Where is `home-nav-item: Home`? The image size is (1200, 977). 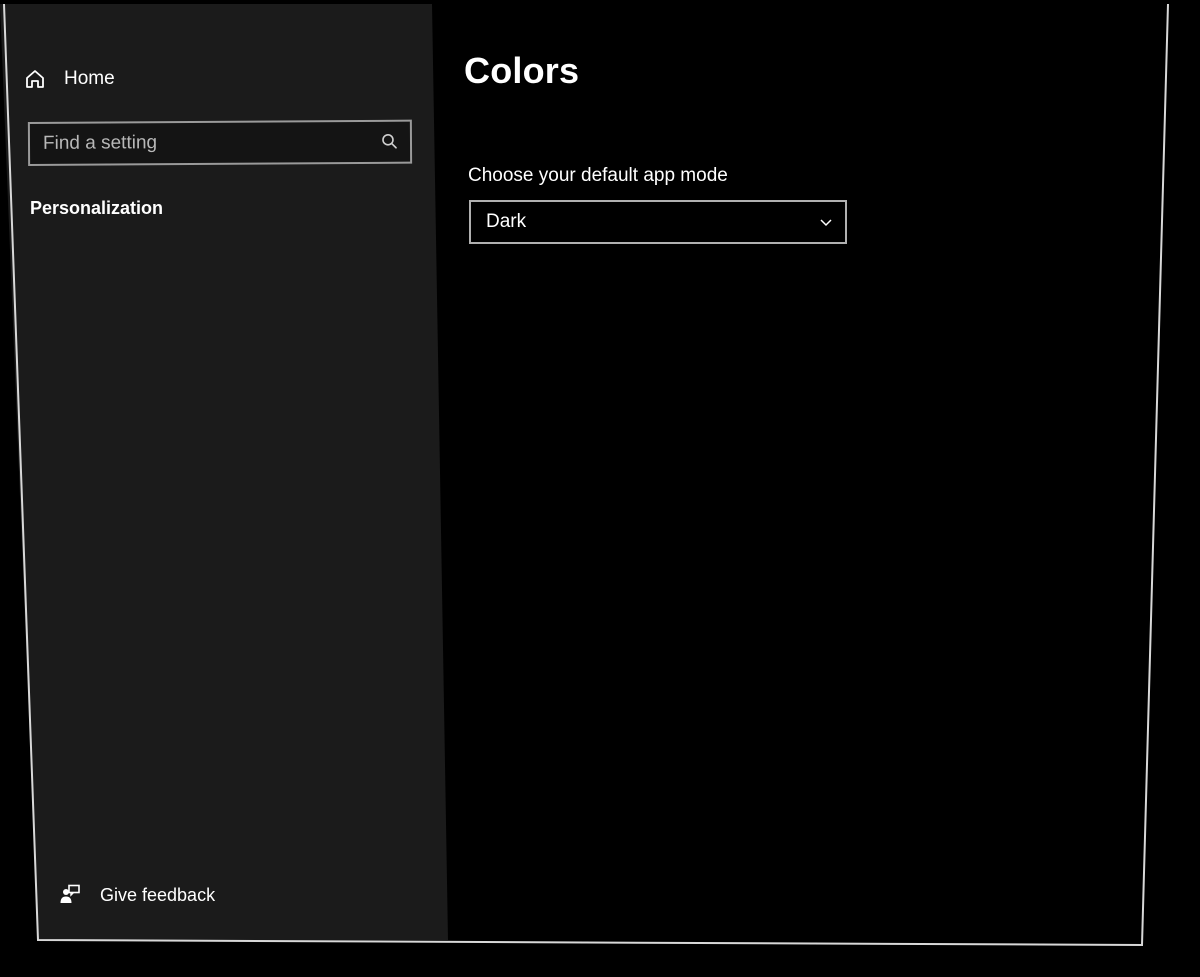
home-nav-item: Home is located at coordinates (69, 79).